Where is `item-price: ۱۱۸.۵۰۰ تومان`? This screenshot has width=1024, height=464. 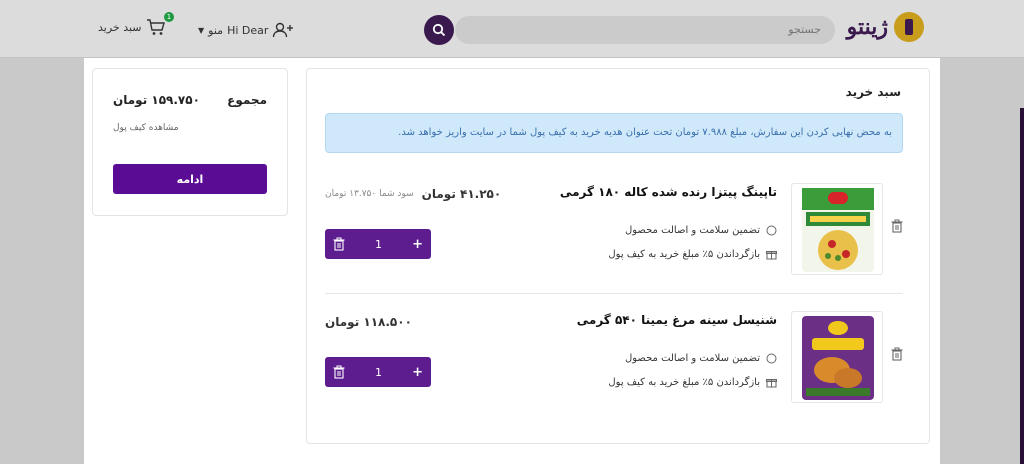 item-price: ۱۱۸.۵۰۰ تومان is located at coordinates (368, 322).